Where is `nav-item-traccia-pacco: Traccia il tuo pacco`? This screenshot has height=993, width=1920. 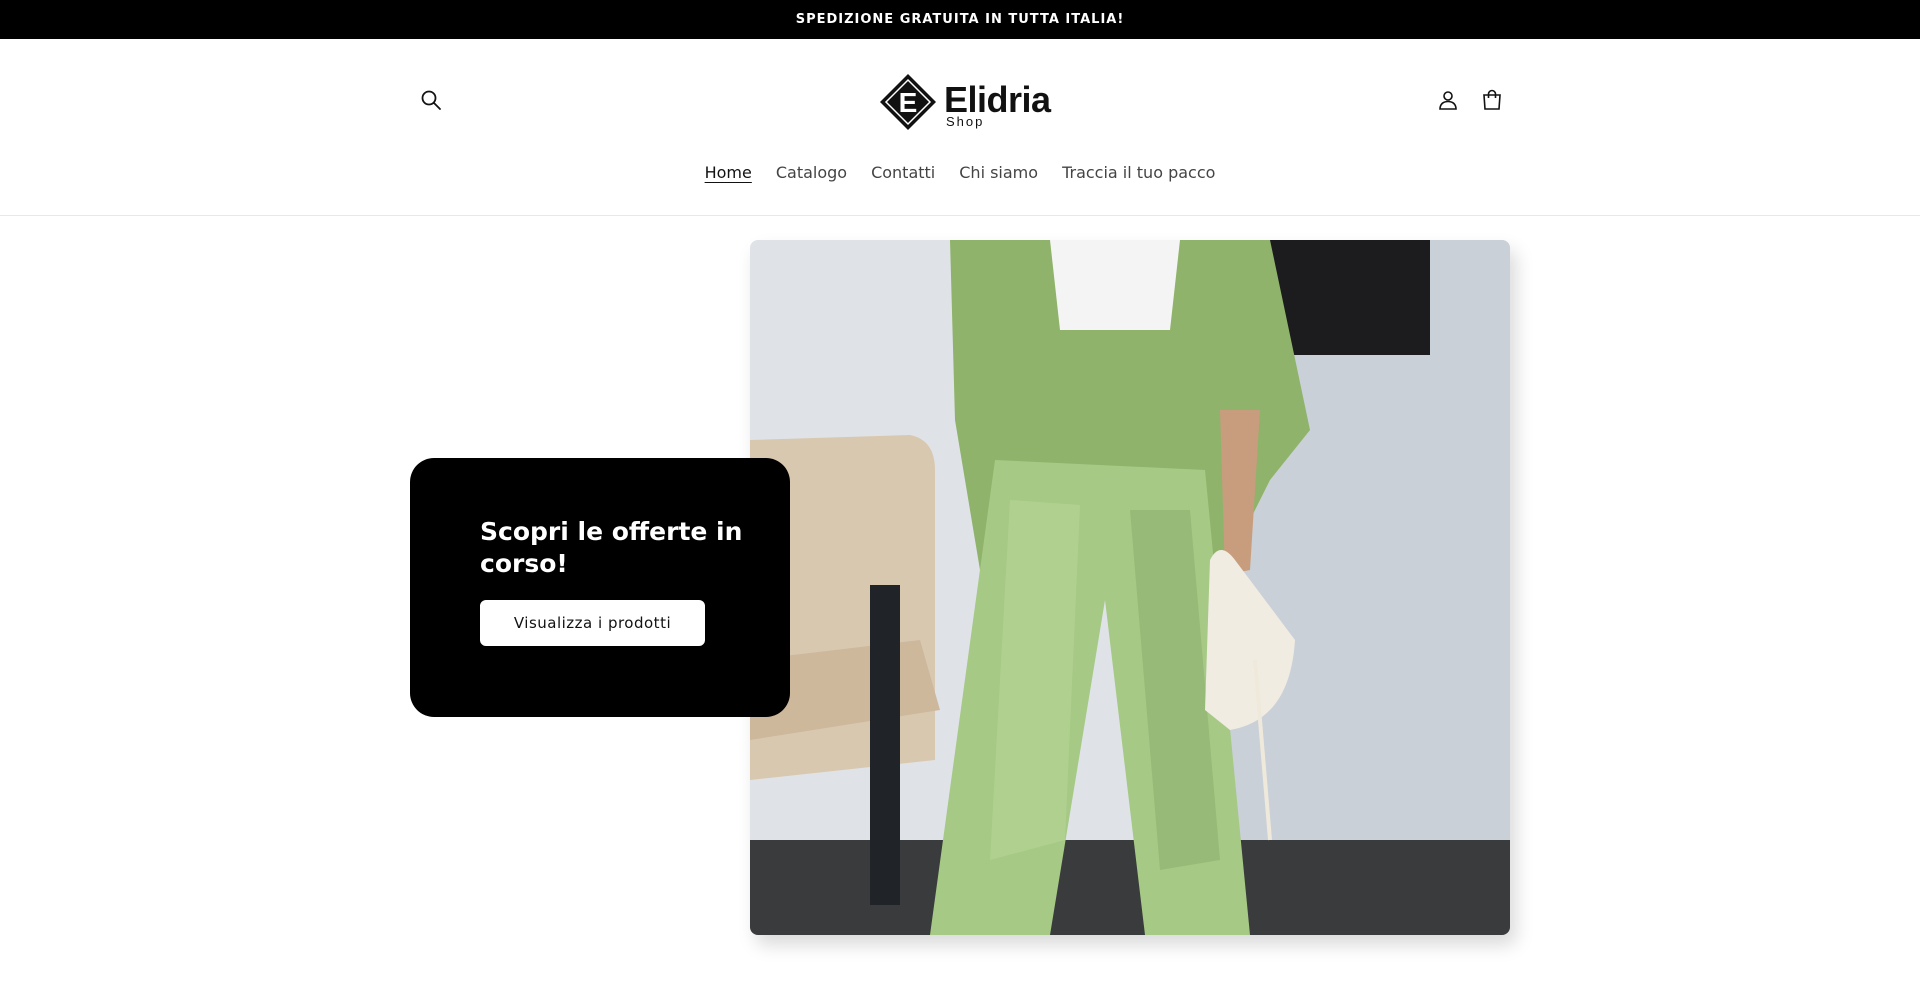 nav-item-traccia-pacco: Traccia il tuo pacco is located at coordinates (1138, 172).